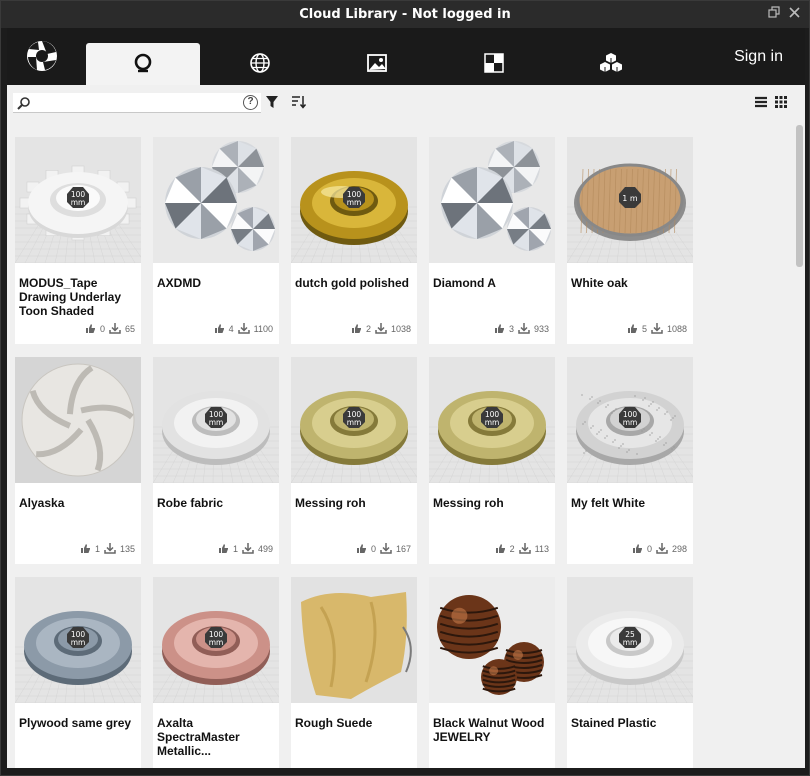 The height and width of the screenshot is (776, 810). I want to click on material-stats: 4 1100, so click(243, 328).